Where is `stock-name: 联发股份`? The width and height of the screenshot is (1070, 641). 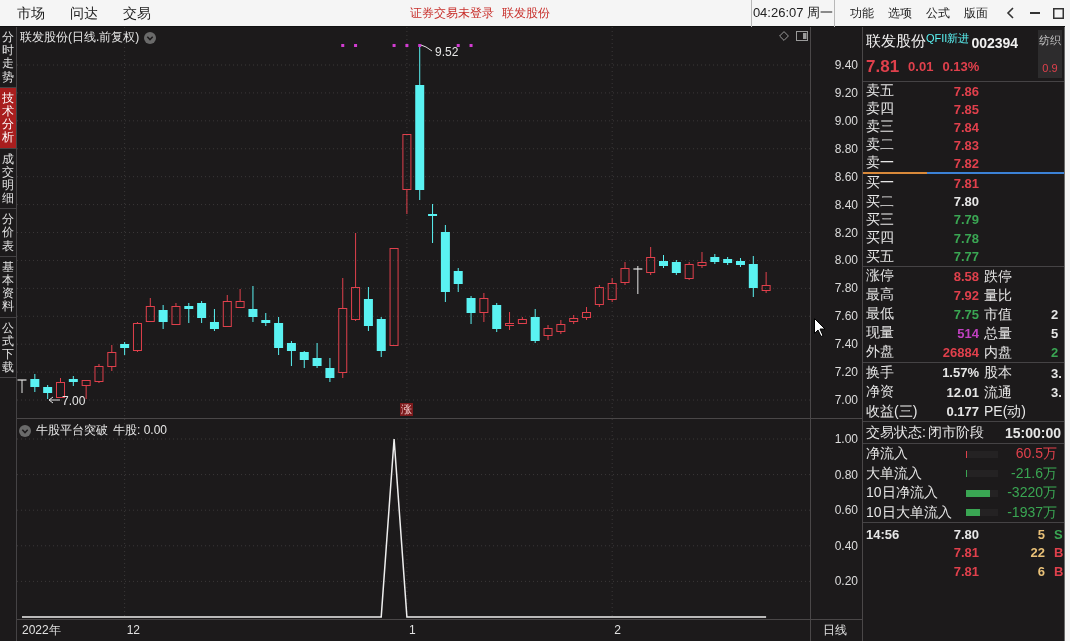 stock-name: 联发股份 is located at coordinates (896, 41).